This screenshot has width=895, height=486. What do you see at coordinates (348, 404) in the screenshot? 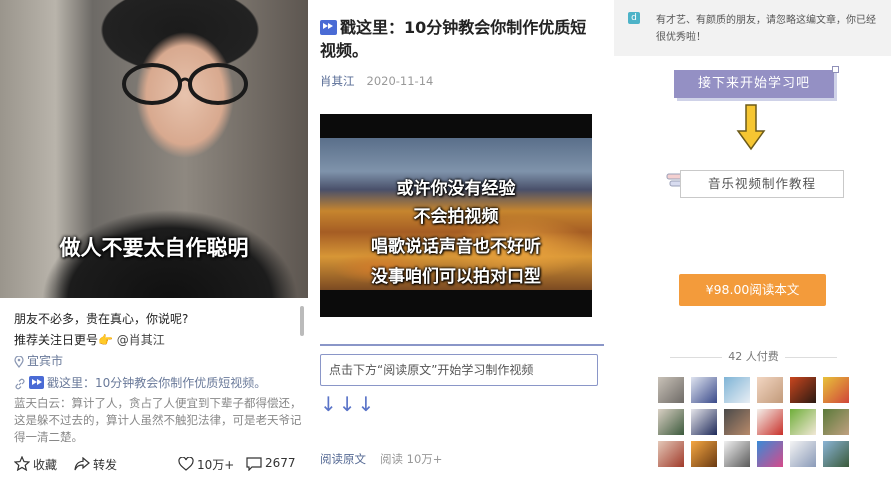
I see `down-arrows-icon: ↓↓↓` at bounding box center [348, 404].